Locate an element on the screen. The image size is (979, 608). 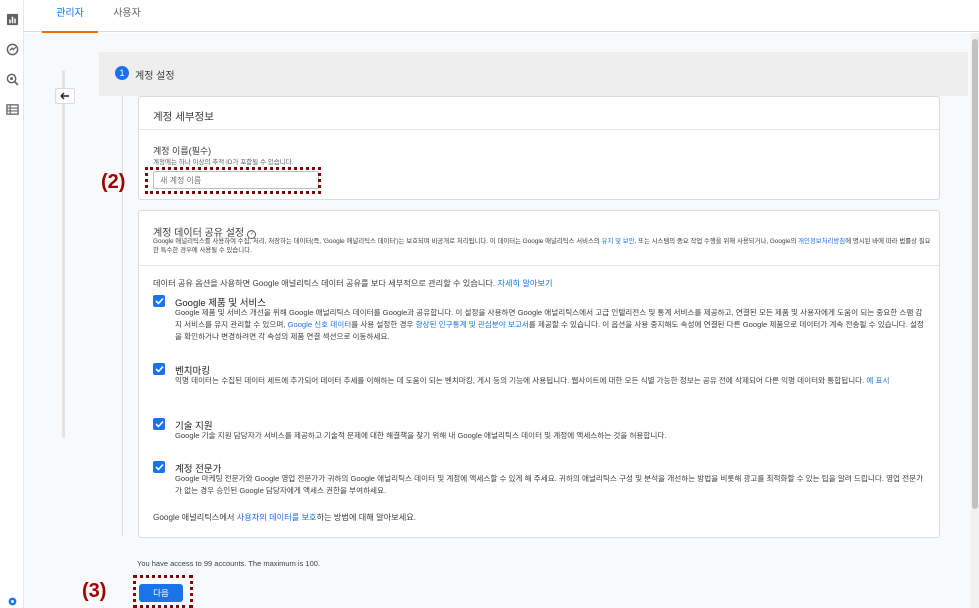
page-scrollbar is located at coordinates (975, 320).